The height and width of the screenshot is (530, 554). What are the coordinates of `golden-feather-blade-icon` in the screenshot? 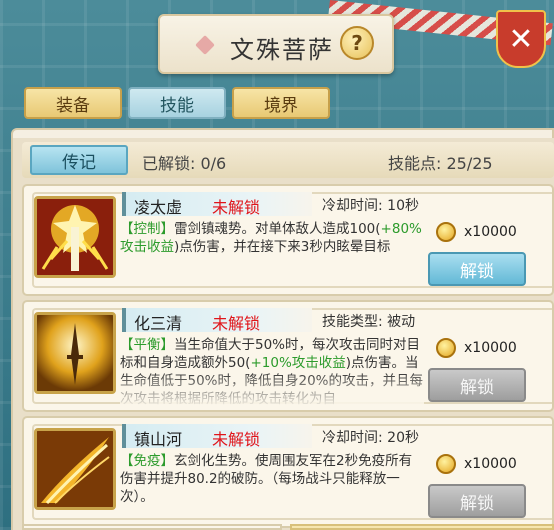 It's located at (75, 469).